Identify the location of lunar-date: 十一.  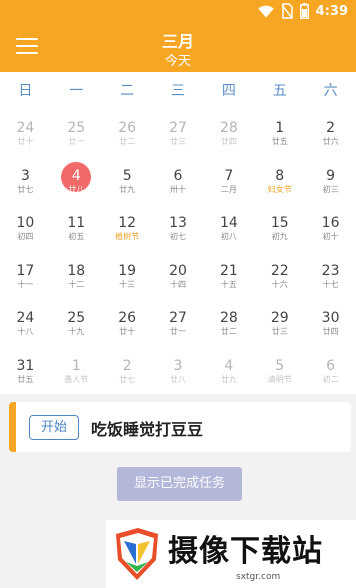
(25, 284).